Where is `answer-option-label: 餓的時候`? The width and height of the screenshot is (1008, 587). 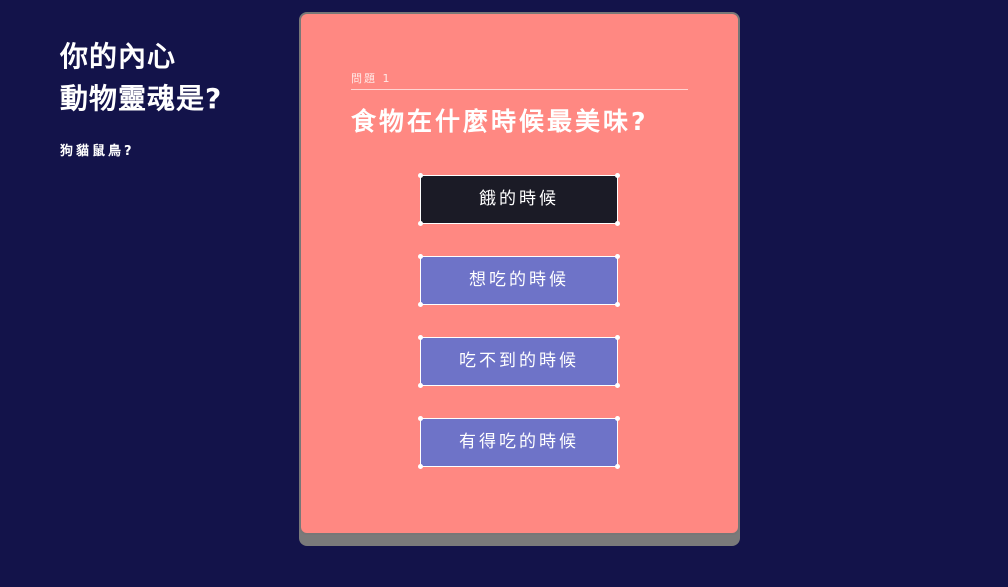
answer-option-label: 餓的時候 is located at coordinates (519, 199).